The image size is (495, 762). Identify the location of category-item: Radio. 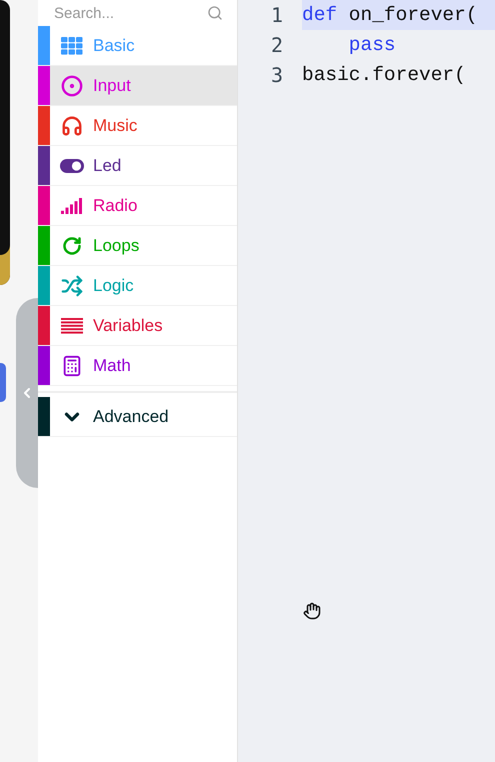
(137, 206).